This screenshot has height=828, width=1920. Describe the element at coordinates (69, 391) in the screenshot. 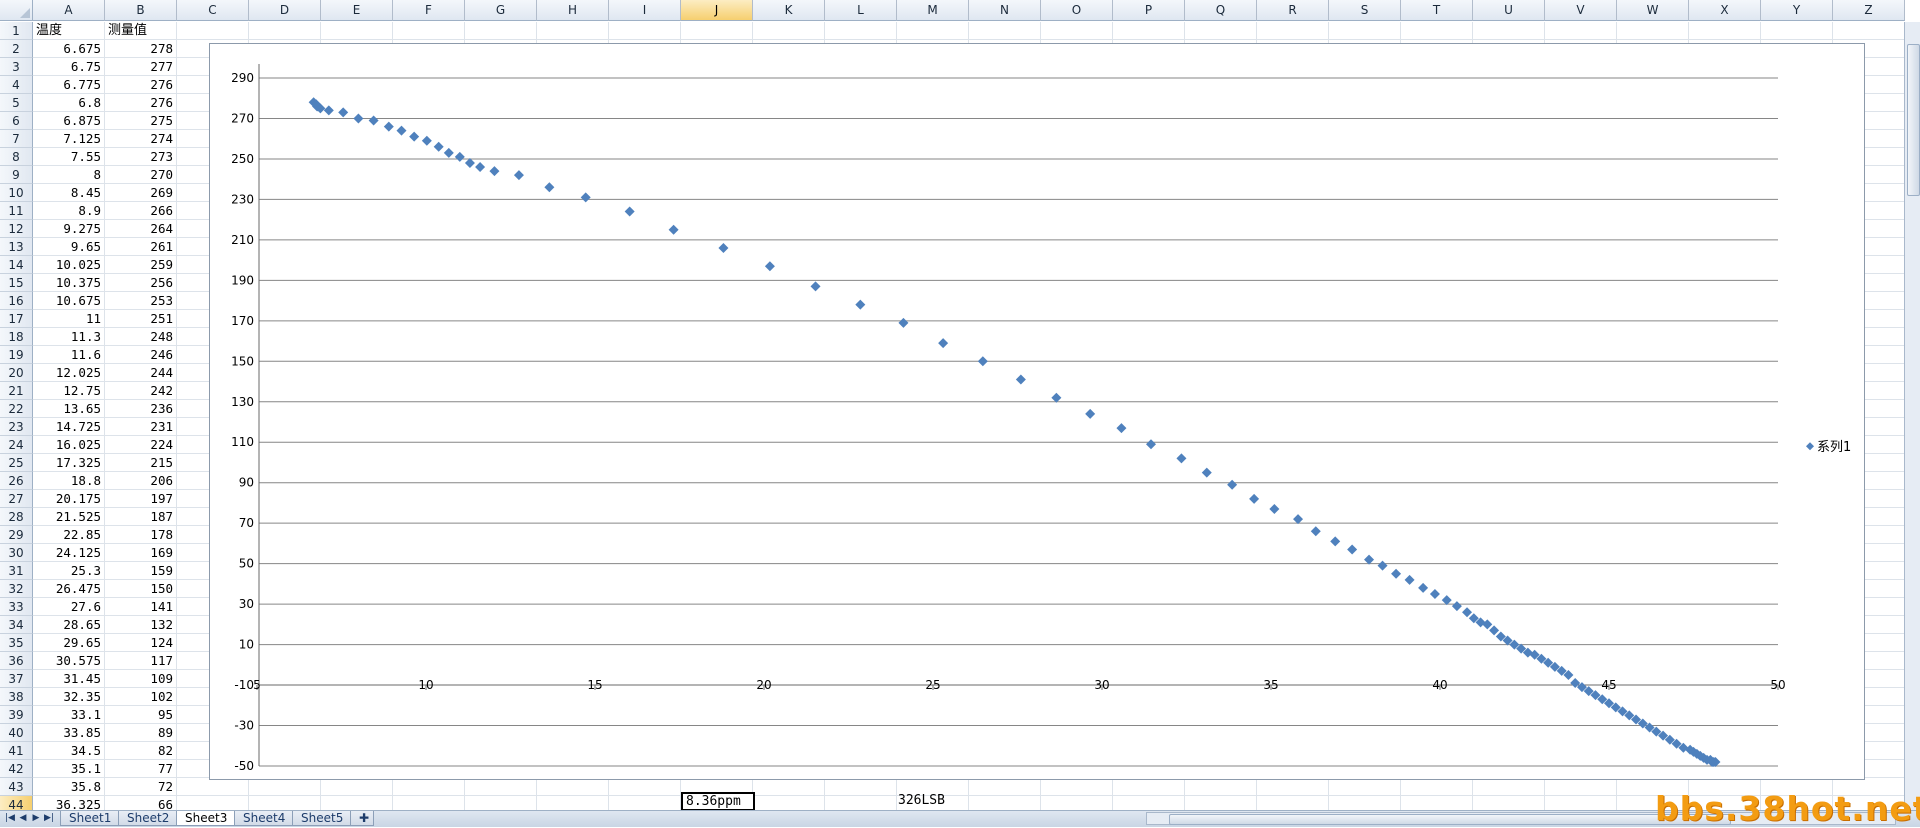

I see `cell-A21: 12.75` at that location.